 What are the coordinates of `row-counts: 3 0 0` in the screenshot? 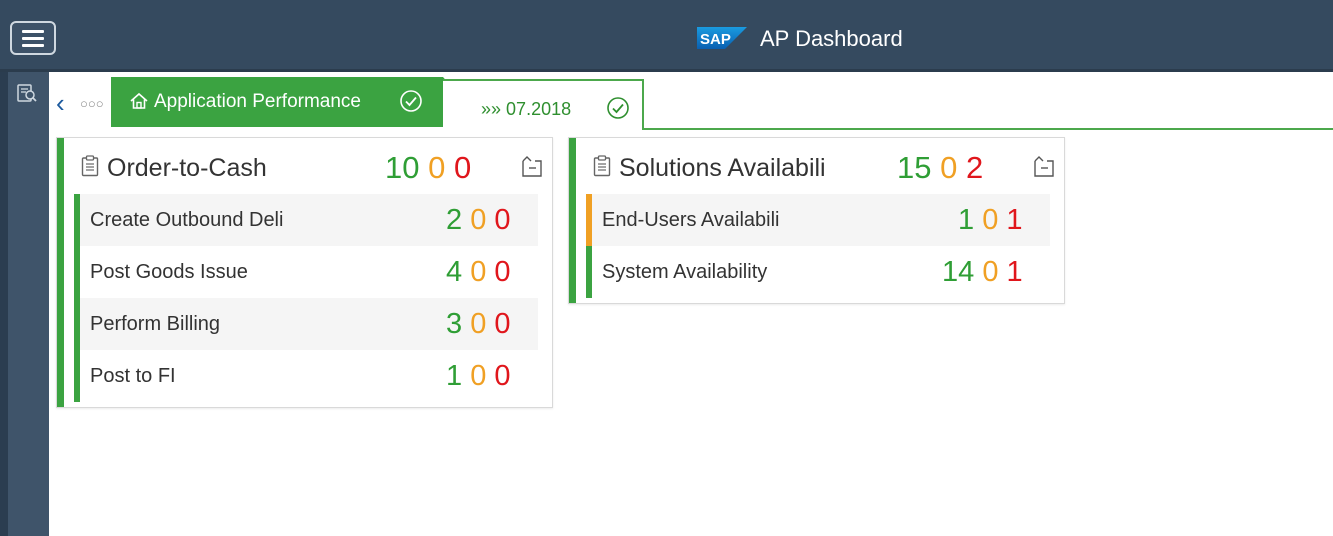 It's located at (478, 324).